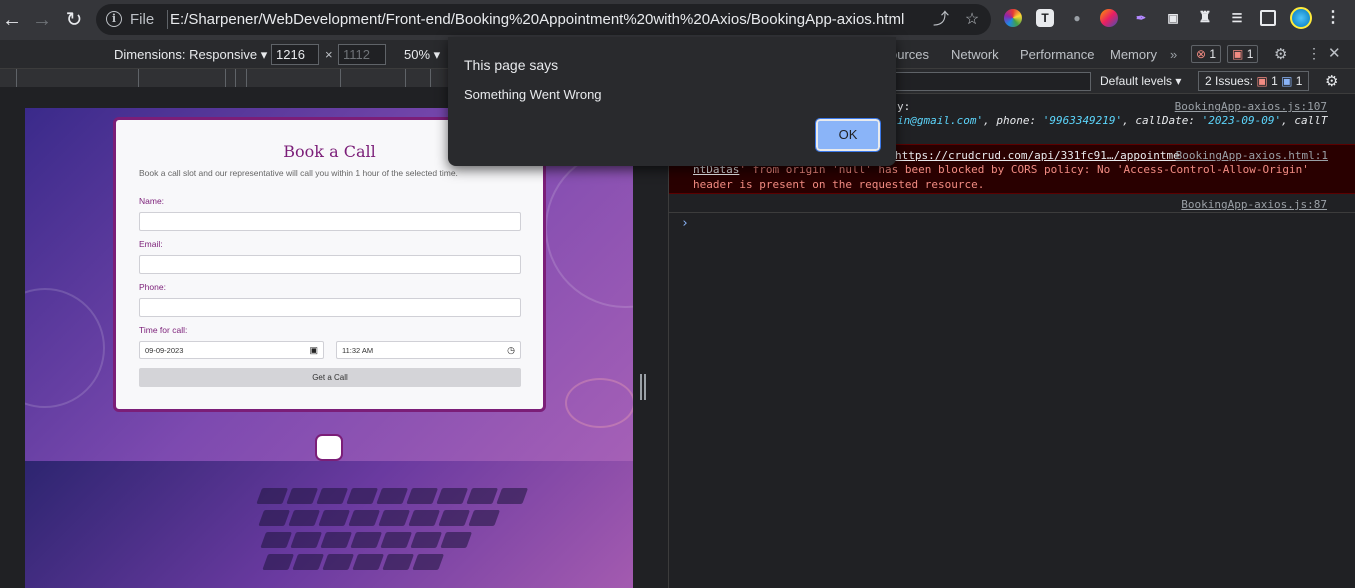 This screenshot has width=1355, height=588. I want to click on date-value: '2023-09-09', so click(1241, 120).